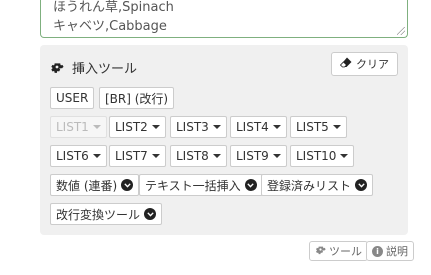 This screenshot has height=275, width=431. I want to click on tool-label: 改行変換ツール, so click(98, 214).